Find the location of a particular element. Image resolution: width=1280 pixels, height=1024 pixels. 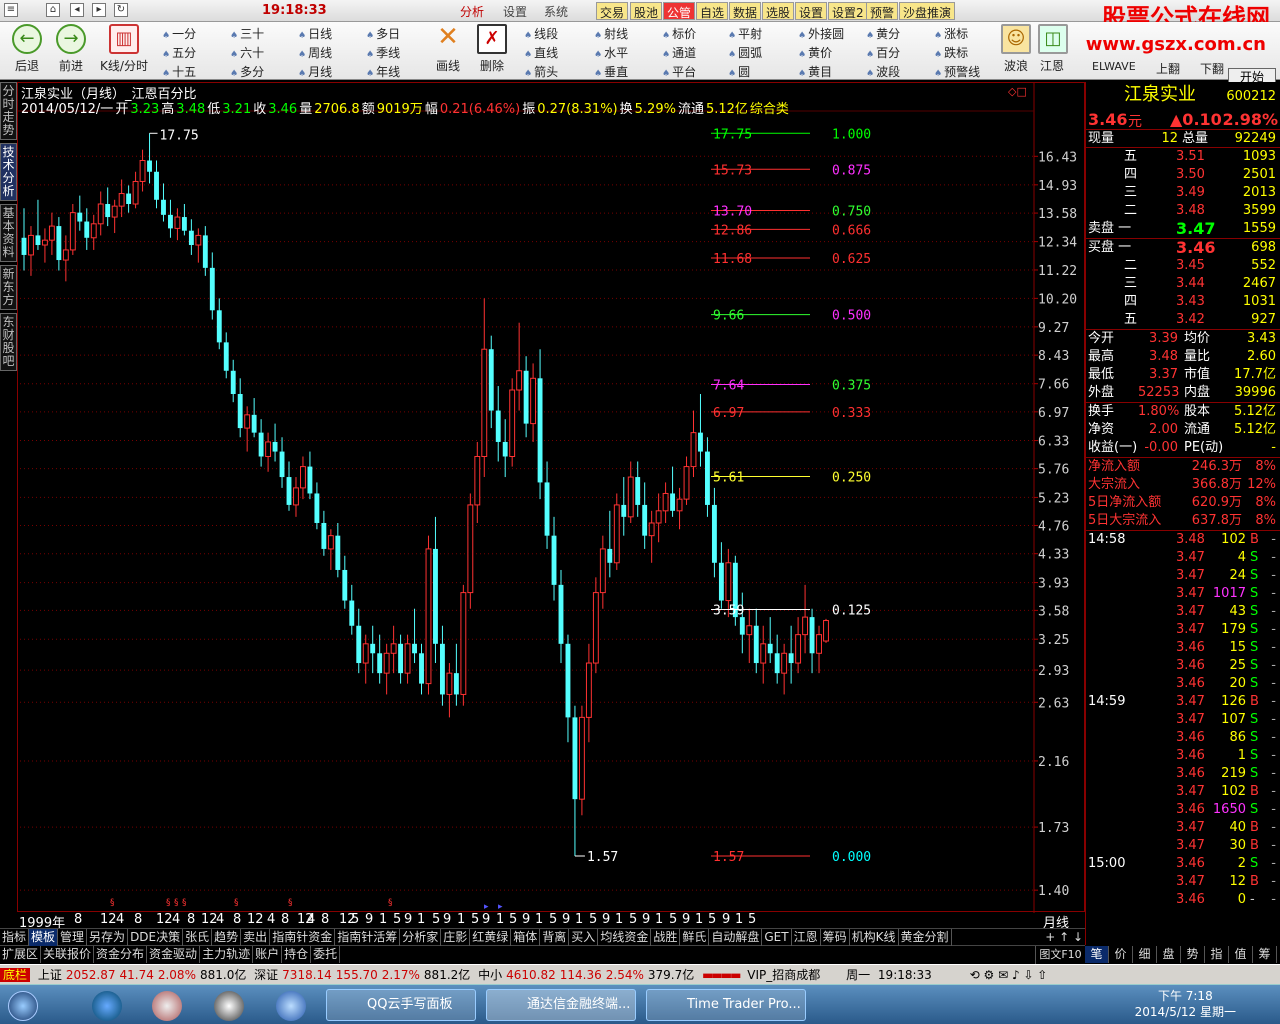

kline-toggle-button: ▥ K线/分时 is located at coordinates (124, 49).